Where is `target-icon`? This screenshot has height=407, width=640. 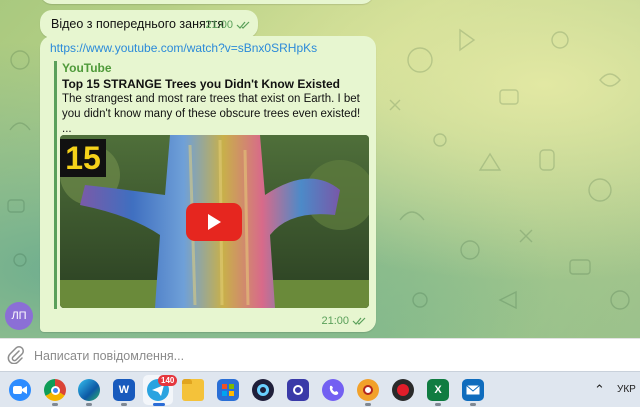
target-icon is located at coordinates (368, 390).